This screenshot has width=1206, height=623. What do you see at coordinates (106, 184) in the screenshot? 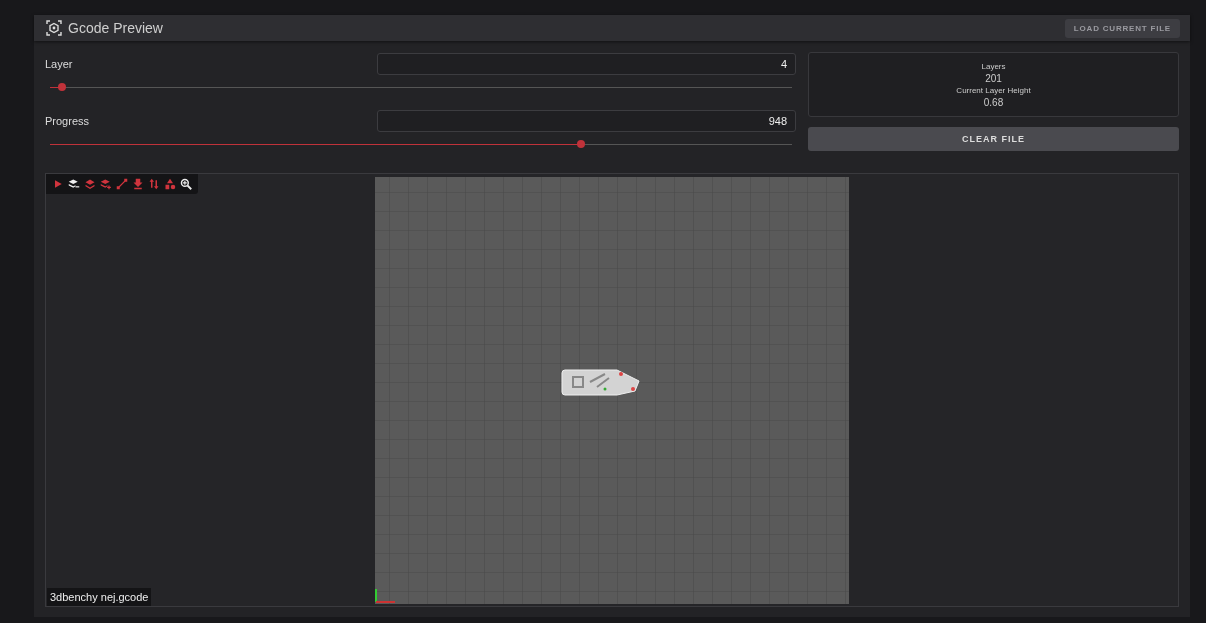
I see `layers-plus-icon` at bounding box center [106, 184].